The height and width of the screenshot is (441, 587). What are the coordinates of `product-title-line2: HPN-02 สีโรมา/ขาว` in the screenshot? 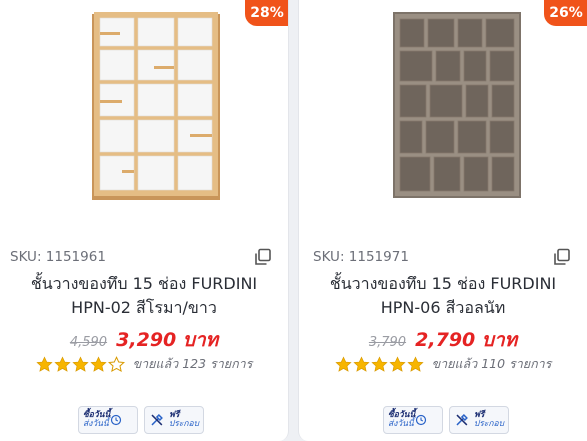 It's located at (144, 307).